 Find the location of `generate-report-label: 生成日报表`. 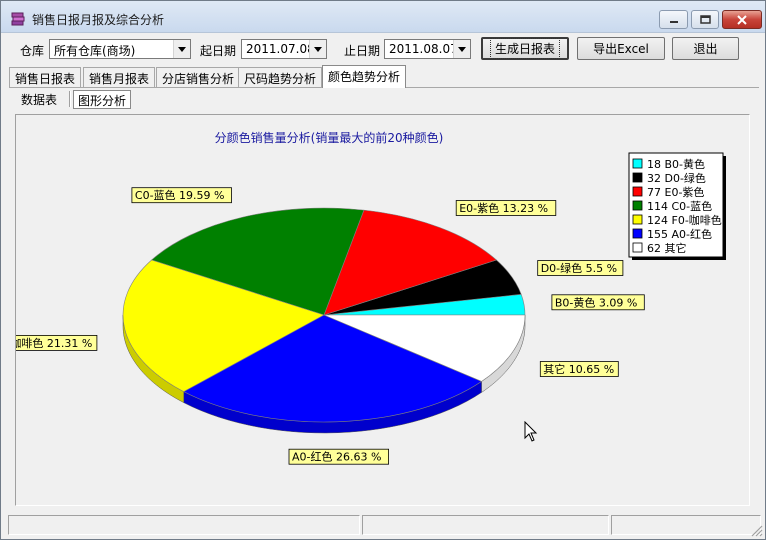

generate-report-label: 生成日报表 is located at coordinates (524, 48).